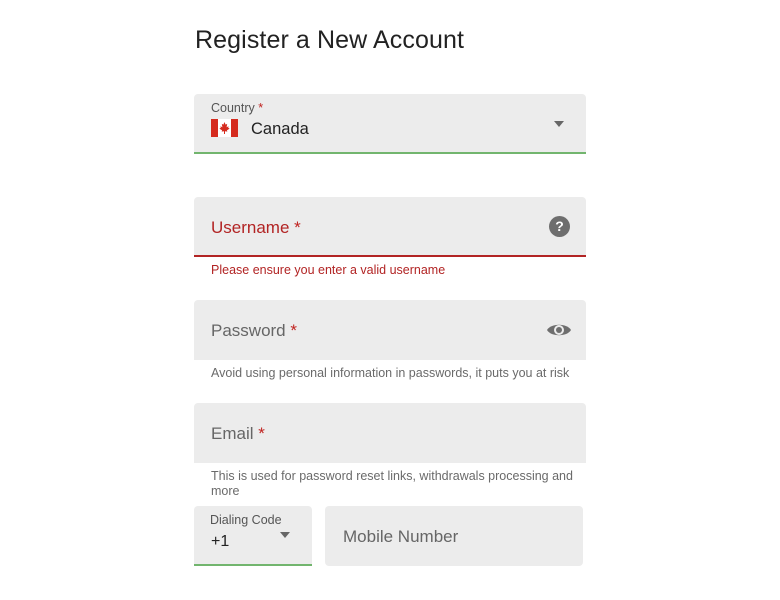 This screenshot has height=600, width=780. I want to click on username-error: Please ensure you enter a valid username, so click(328, 270).